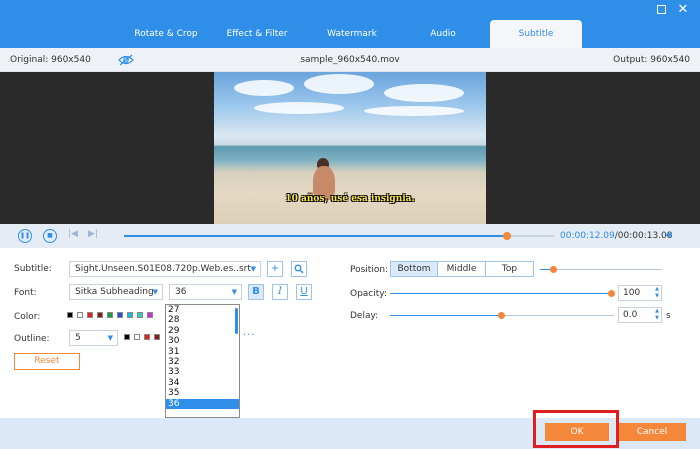  Describe the element at coordinates (350, 433) in the screenshot. I see `dialog-footer: OK Cancel` at that location.